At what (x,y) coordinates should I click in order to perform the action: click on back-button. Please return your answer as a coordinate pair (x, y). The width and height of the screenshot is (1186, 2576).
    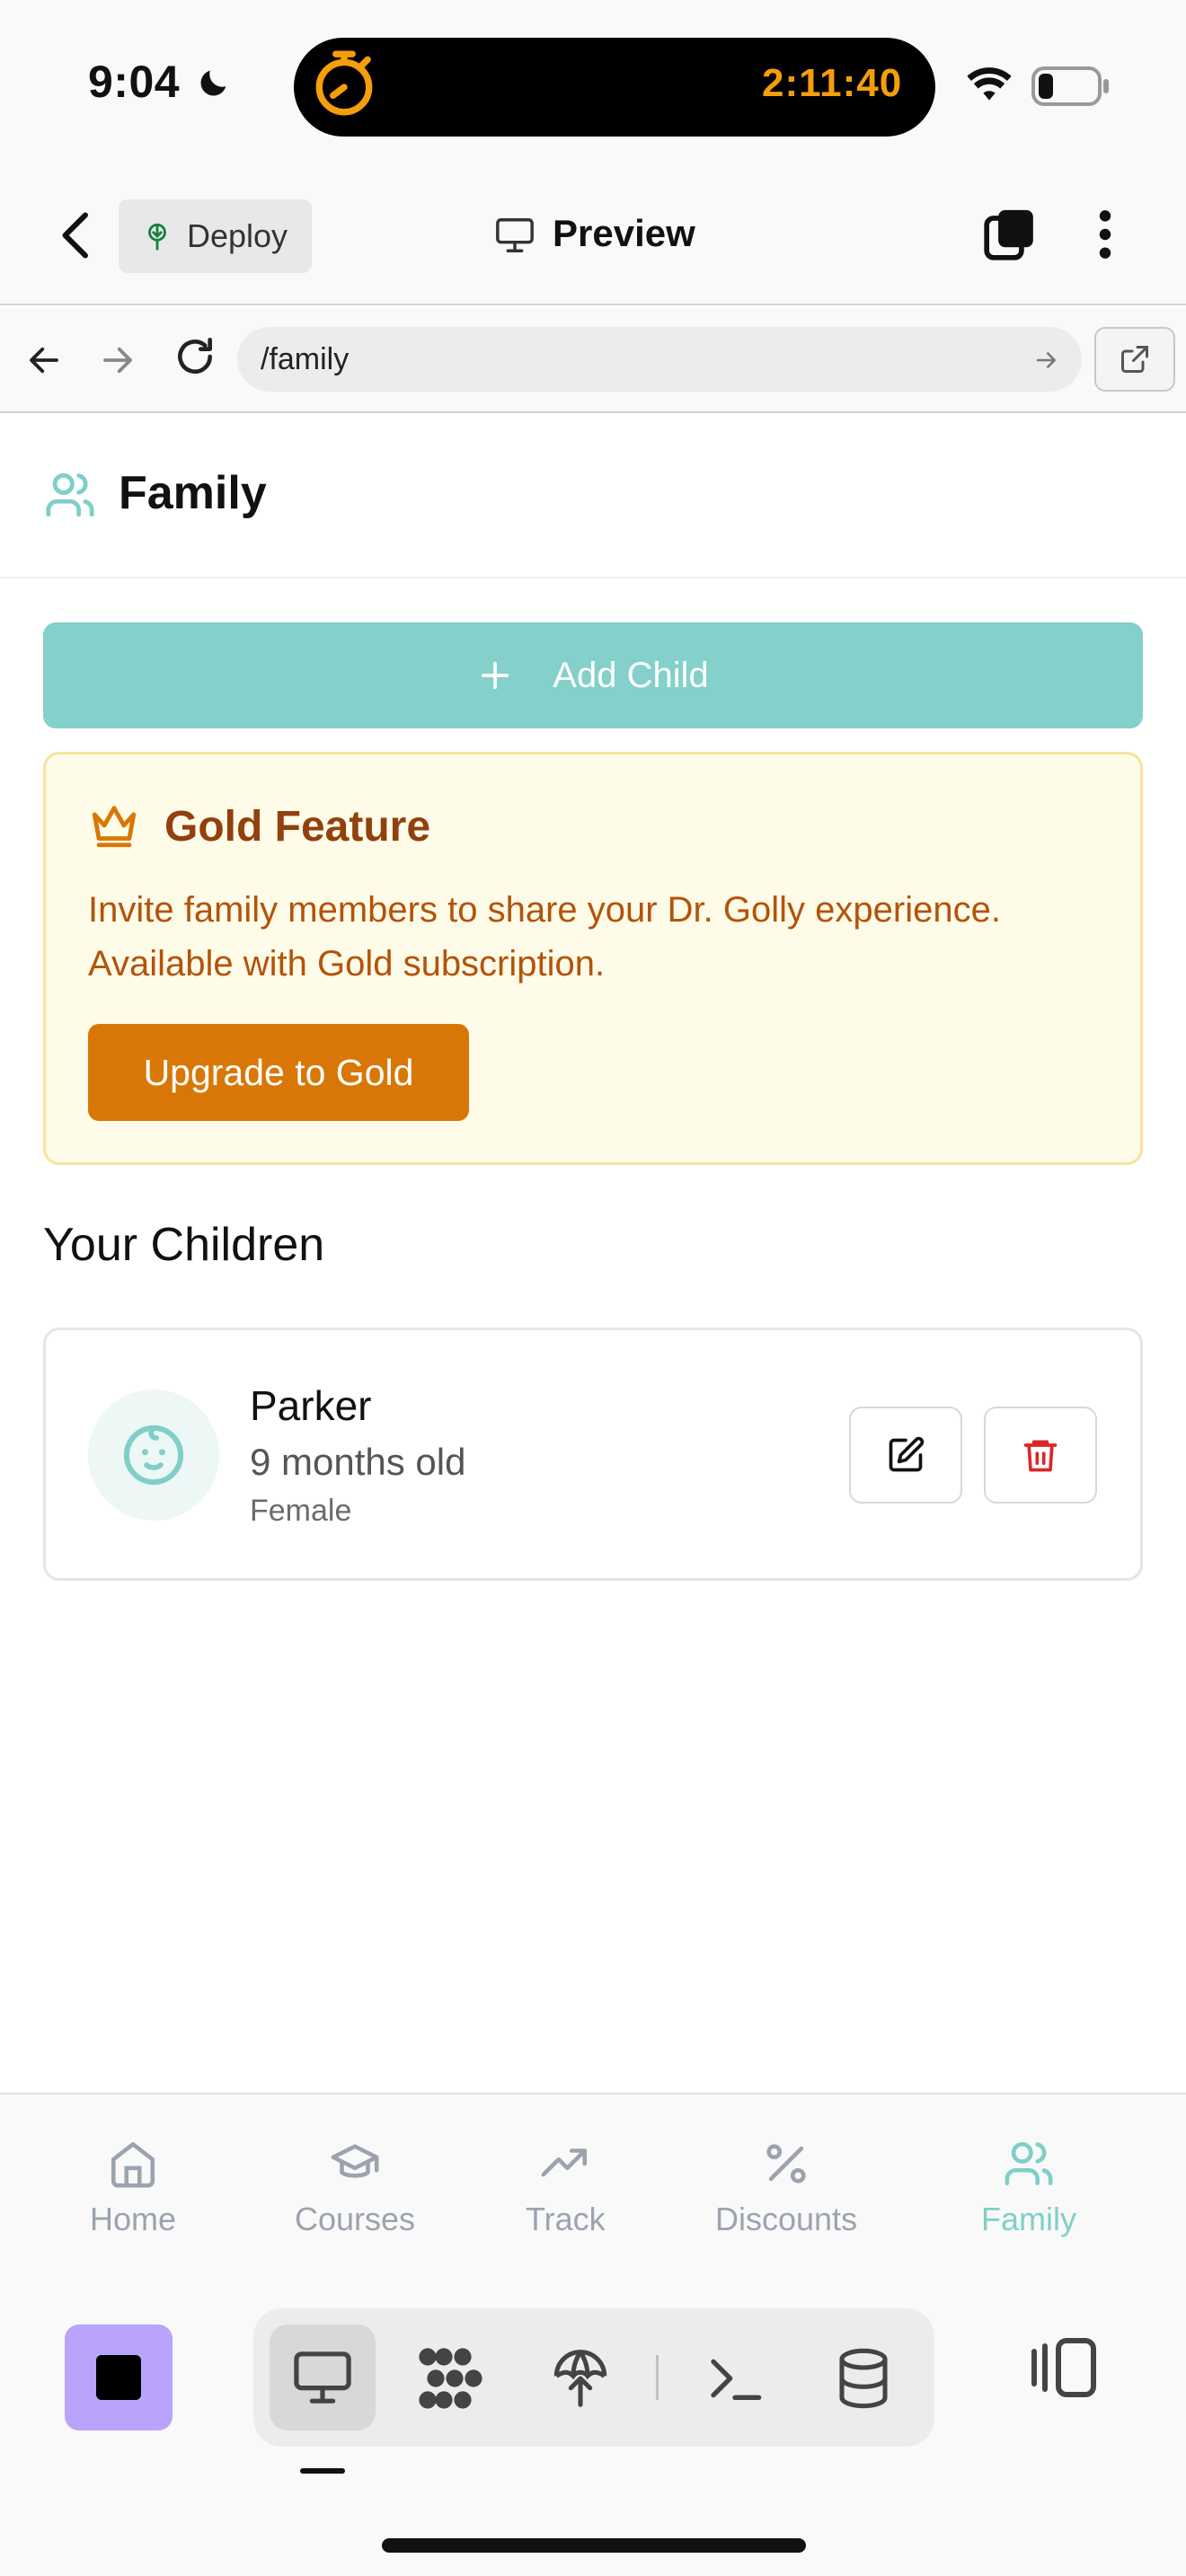
    Looking at the image, I should click on (76, 235).